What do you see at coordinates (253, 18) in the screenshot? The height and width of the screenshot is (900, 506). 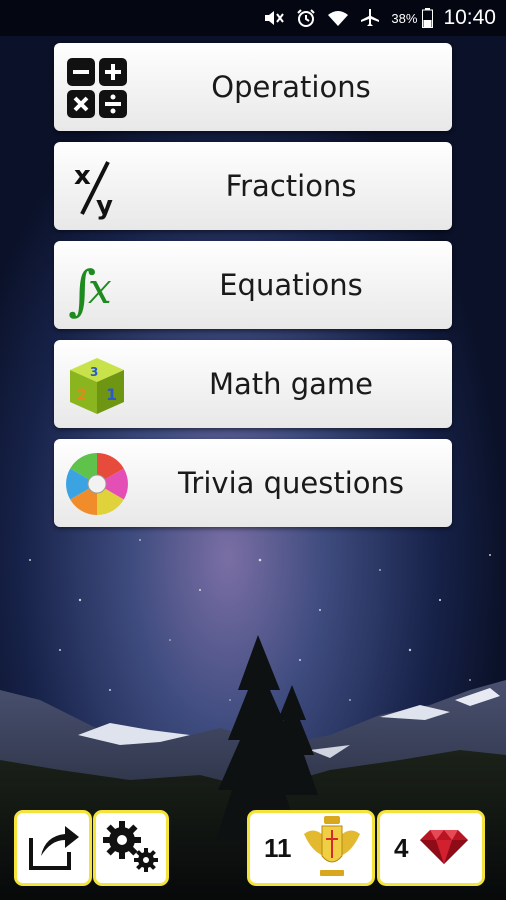 I see `status-bar: 38% 10:40` at bounding box center [253, 18].